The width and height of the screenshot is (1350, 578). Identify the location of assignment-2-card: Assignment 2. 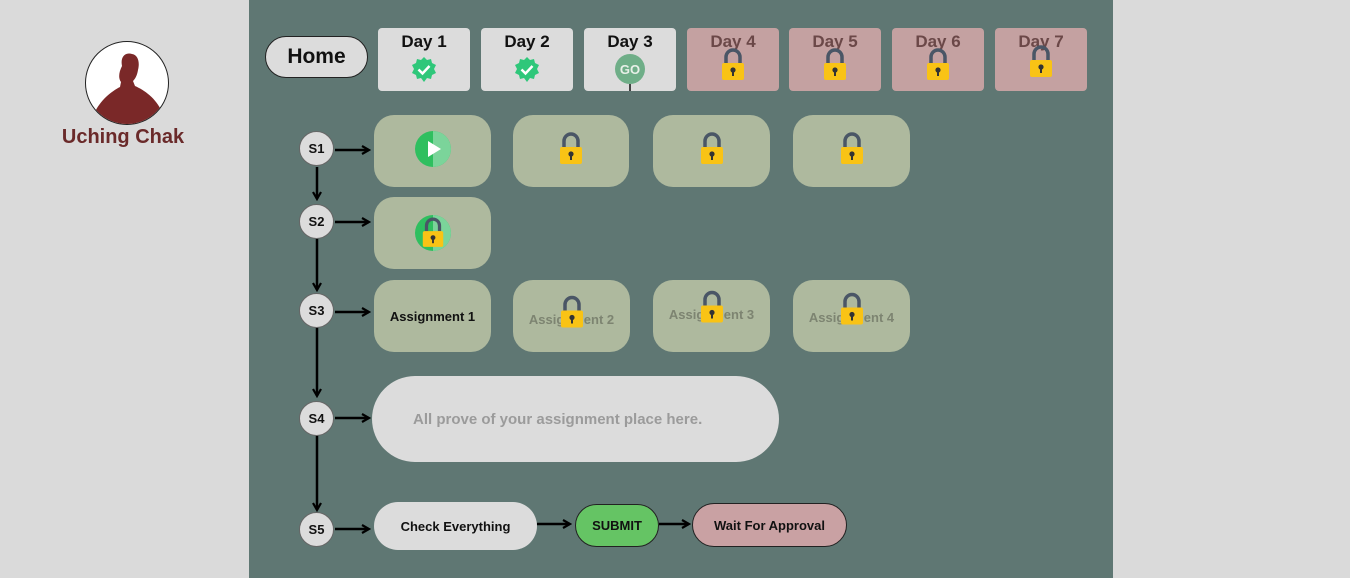
(571, 316).